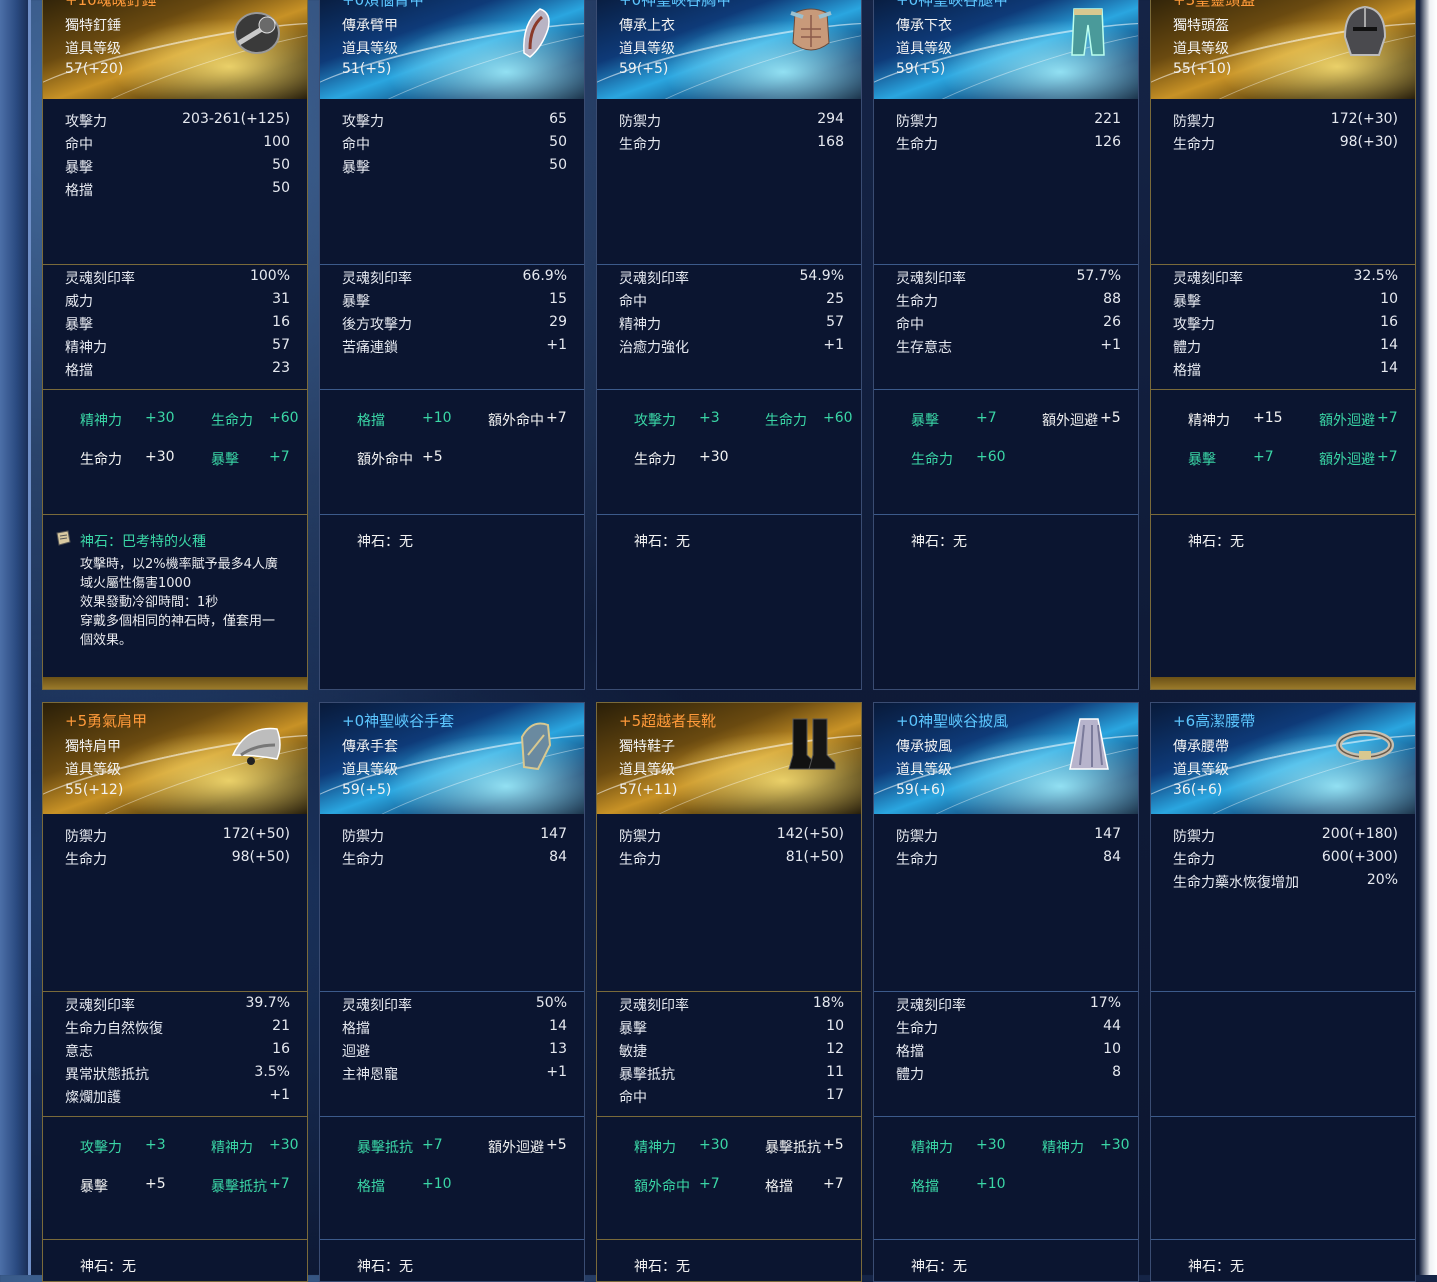 This screenshot has height=1282, width=1437. I want to click on stat-value: 65, so click(558, 119).